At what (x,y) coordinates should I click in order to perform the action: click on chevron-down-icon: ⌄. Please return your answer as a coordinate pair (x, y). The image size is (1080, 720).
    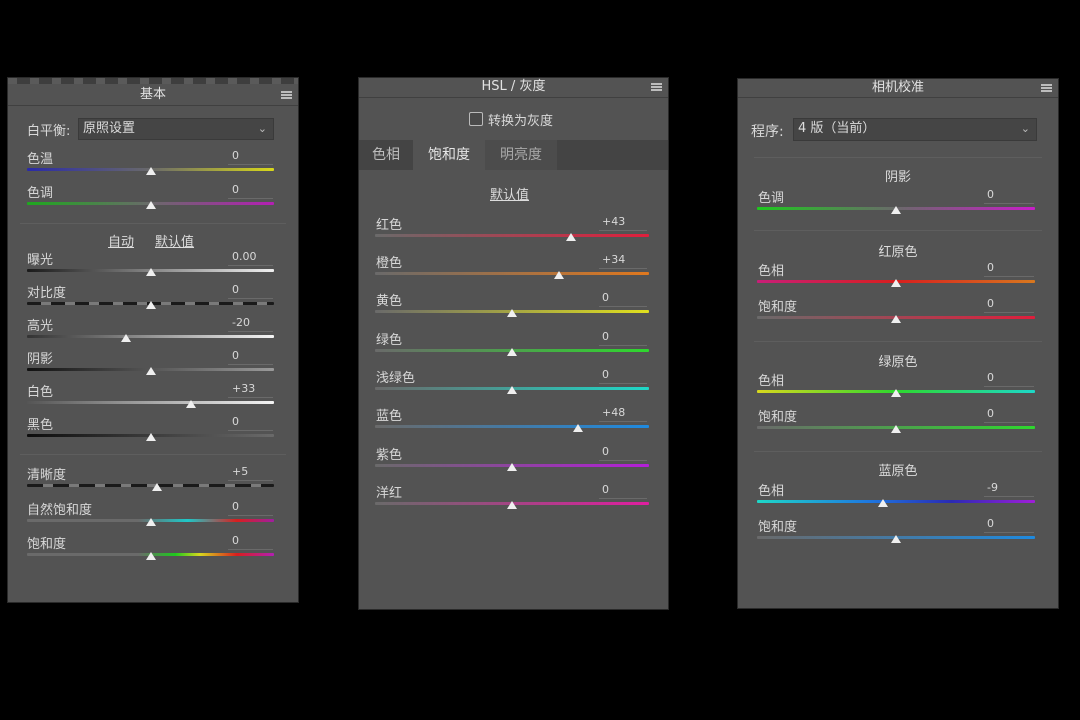
    Looking at the image, I should click on (1025, 128).